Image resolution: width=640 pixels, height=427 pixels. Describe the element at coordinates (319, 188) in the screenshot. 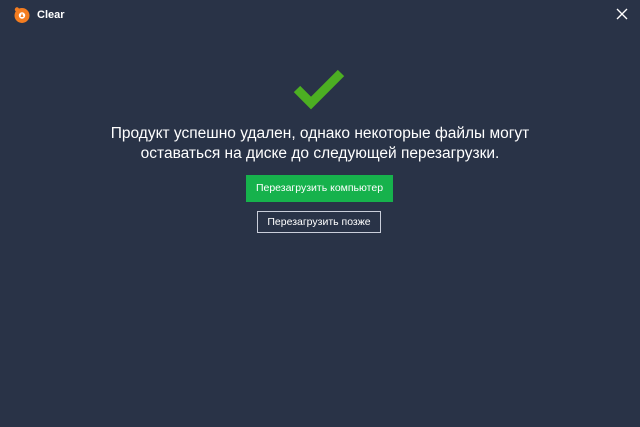

I see `restart-now-button: Перезагрузить компьютер` at that location.